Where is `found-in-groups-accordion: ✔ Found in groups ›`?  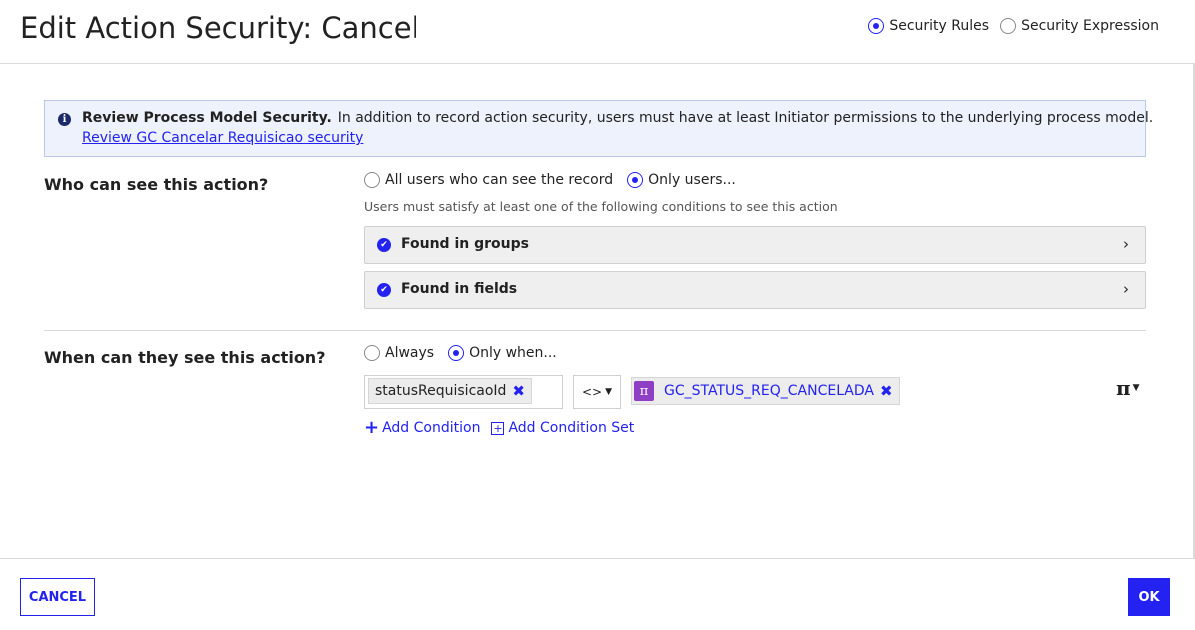
found-in-groups-accordion: ✔ Found in groups › is located at coordinates (755, 245).